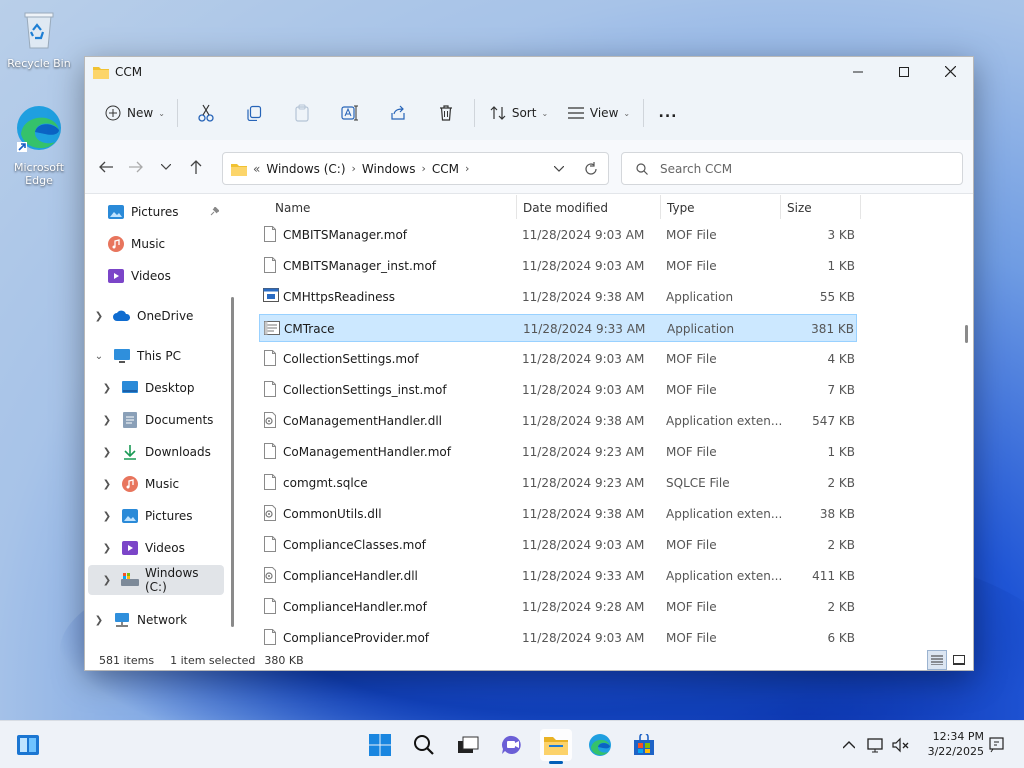 The image size is (1024, 768). Describe the element at coordinates (162, 316) in the screenshot. I see `sidebar-item-onedrive: ❯ OneDrive` at that location.